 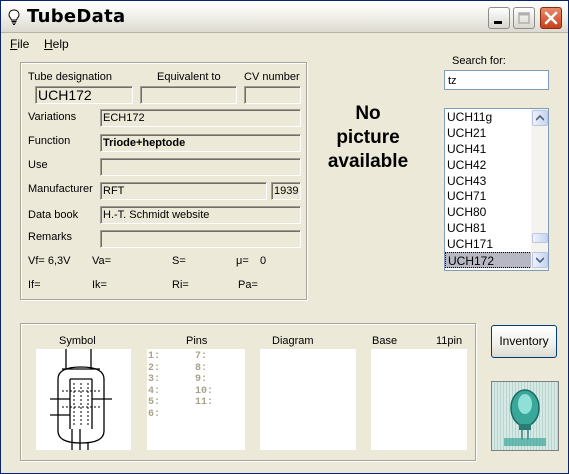 I want to click on cv-number-field, so click(x=272, y=95).